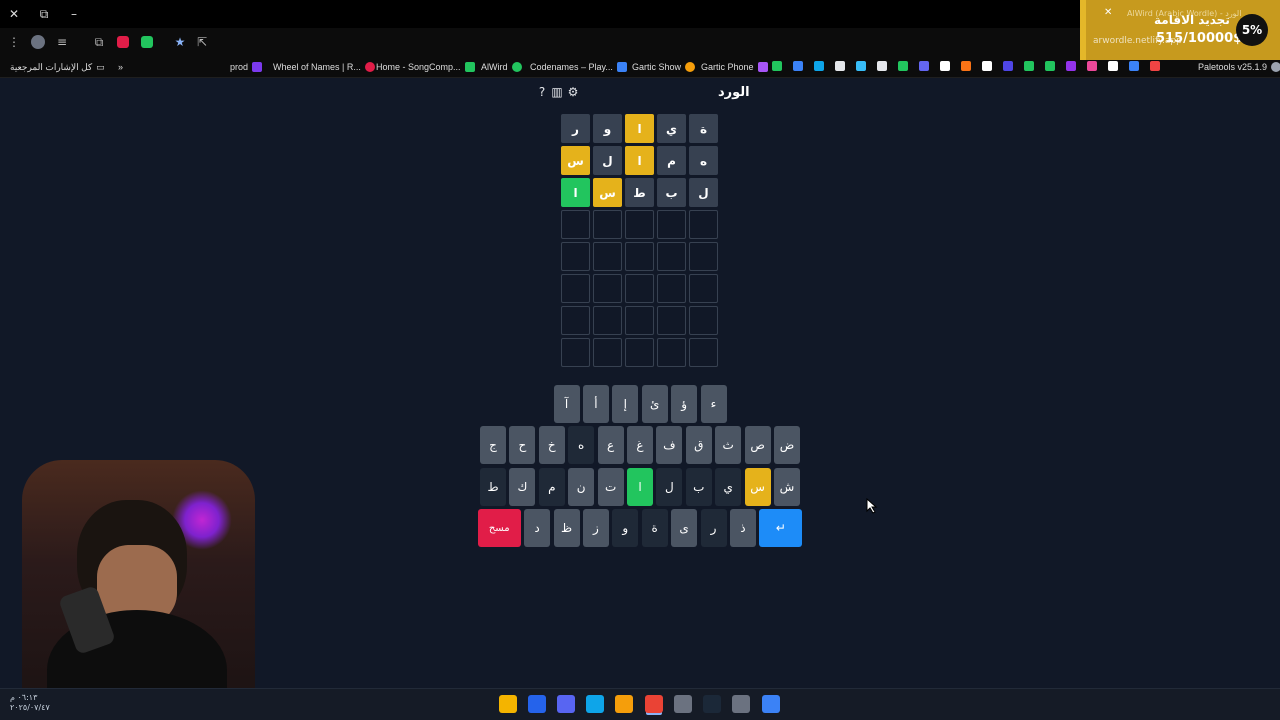 The width and height of the screenshot is (1280, 720). I want to click on media-icon: ≡, so click(62, 42).